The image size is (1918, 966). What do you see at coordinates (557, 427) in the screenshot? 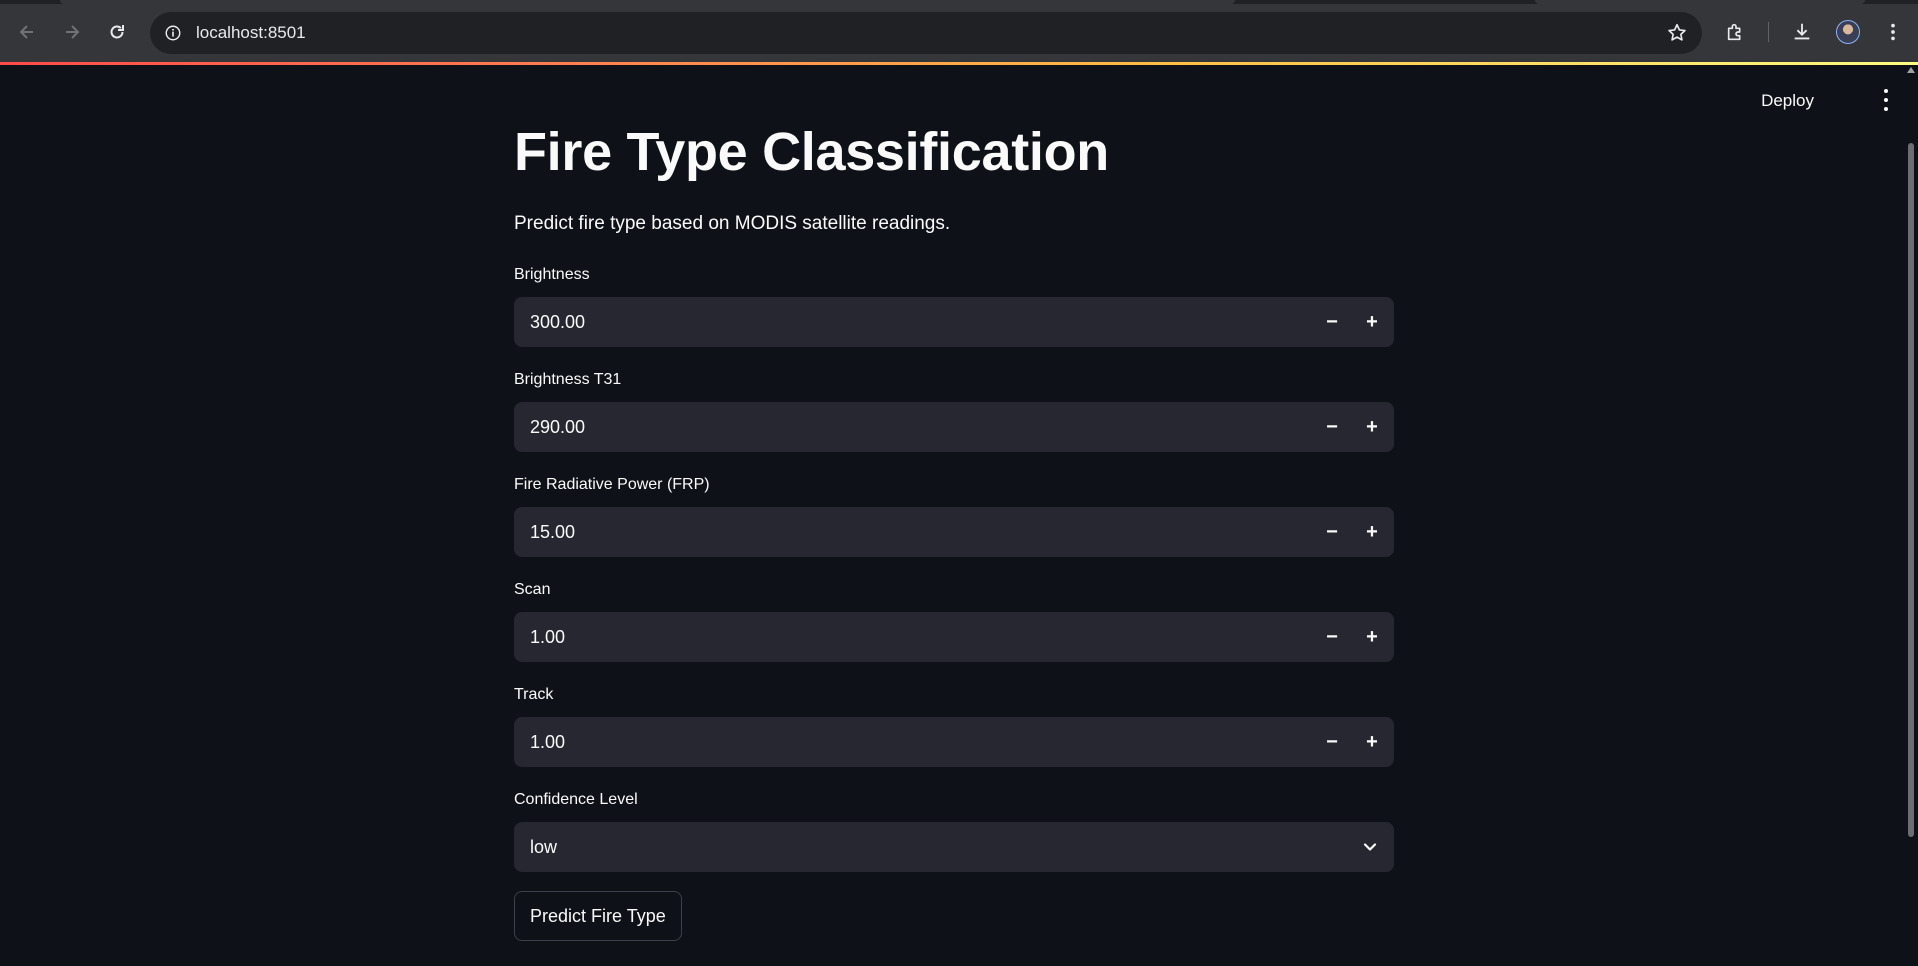
I see `input-value: 290.00` at bounding box center [557, 427].